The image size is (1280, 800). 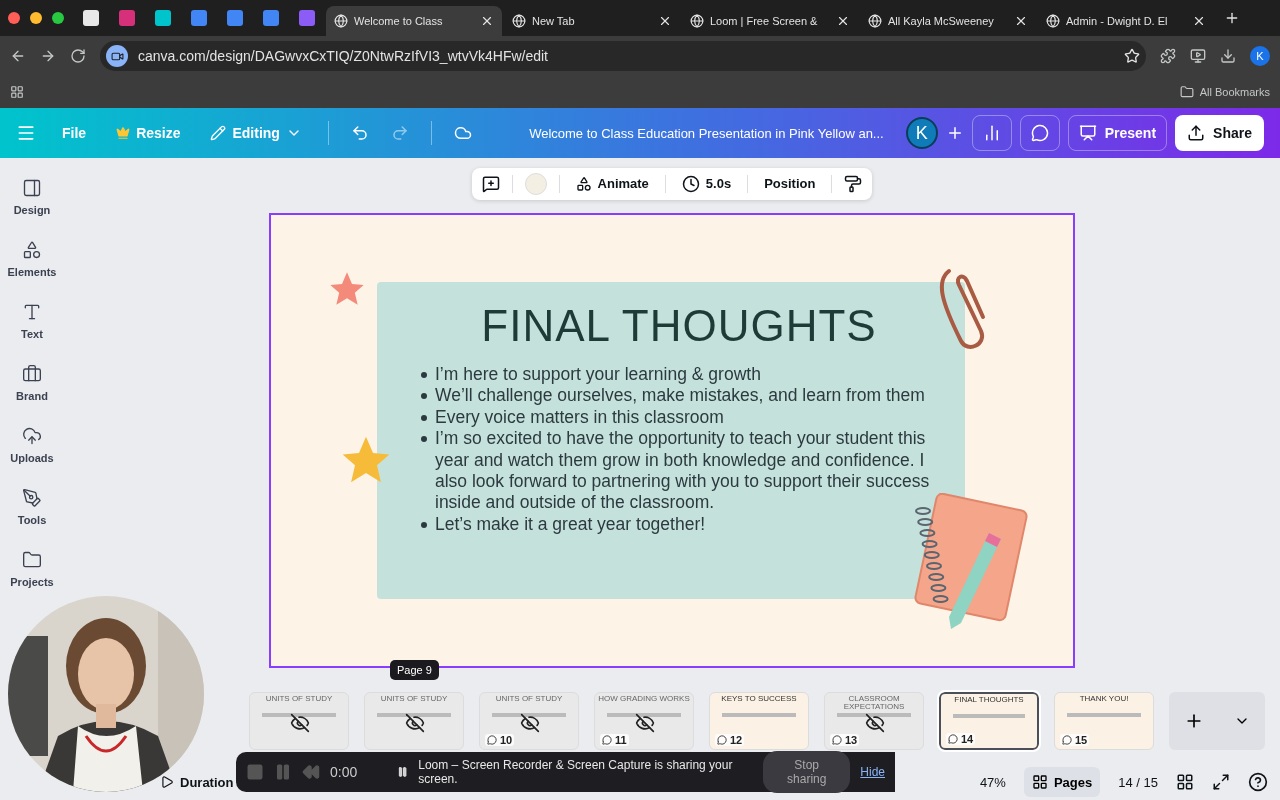 What do you see at coordinates (948, 21) in the screenshot?
I see `browser-tab: All Kayla McSweeney` at bounding box center [948, 21].